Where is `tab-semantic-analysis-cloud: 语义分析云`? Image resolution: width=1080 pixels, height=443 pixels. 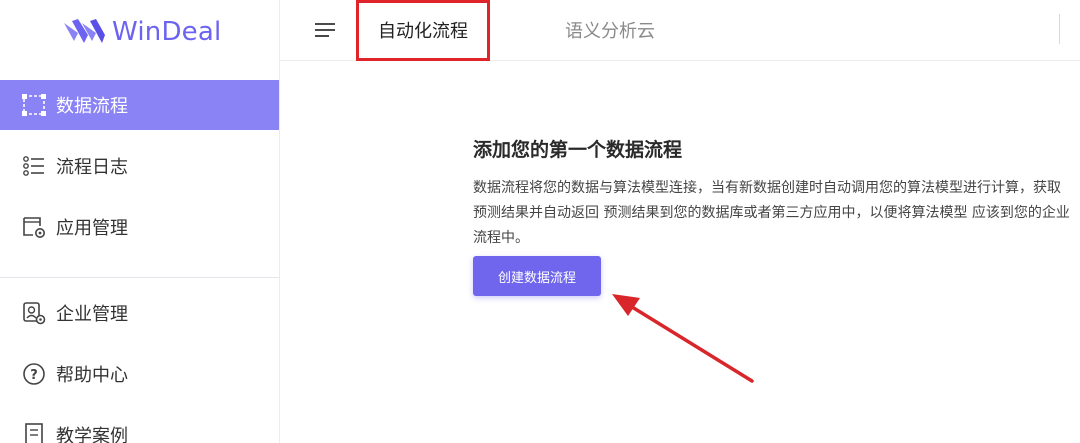 tab-semantic-analysis-cloud: 语义分析云 is located at coordinates (610, 30).